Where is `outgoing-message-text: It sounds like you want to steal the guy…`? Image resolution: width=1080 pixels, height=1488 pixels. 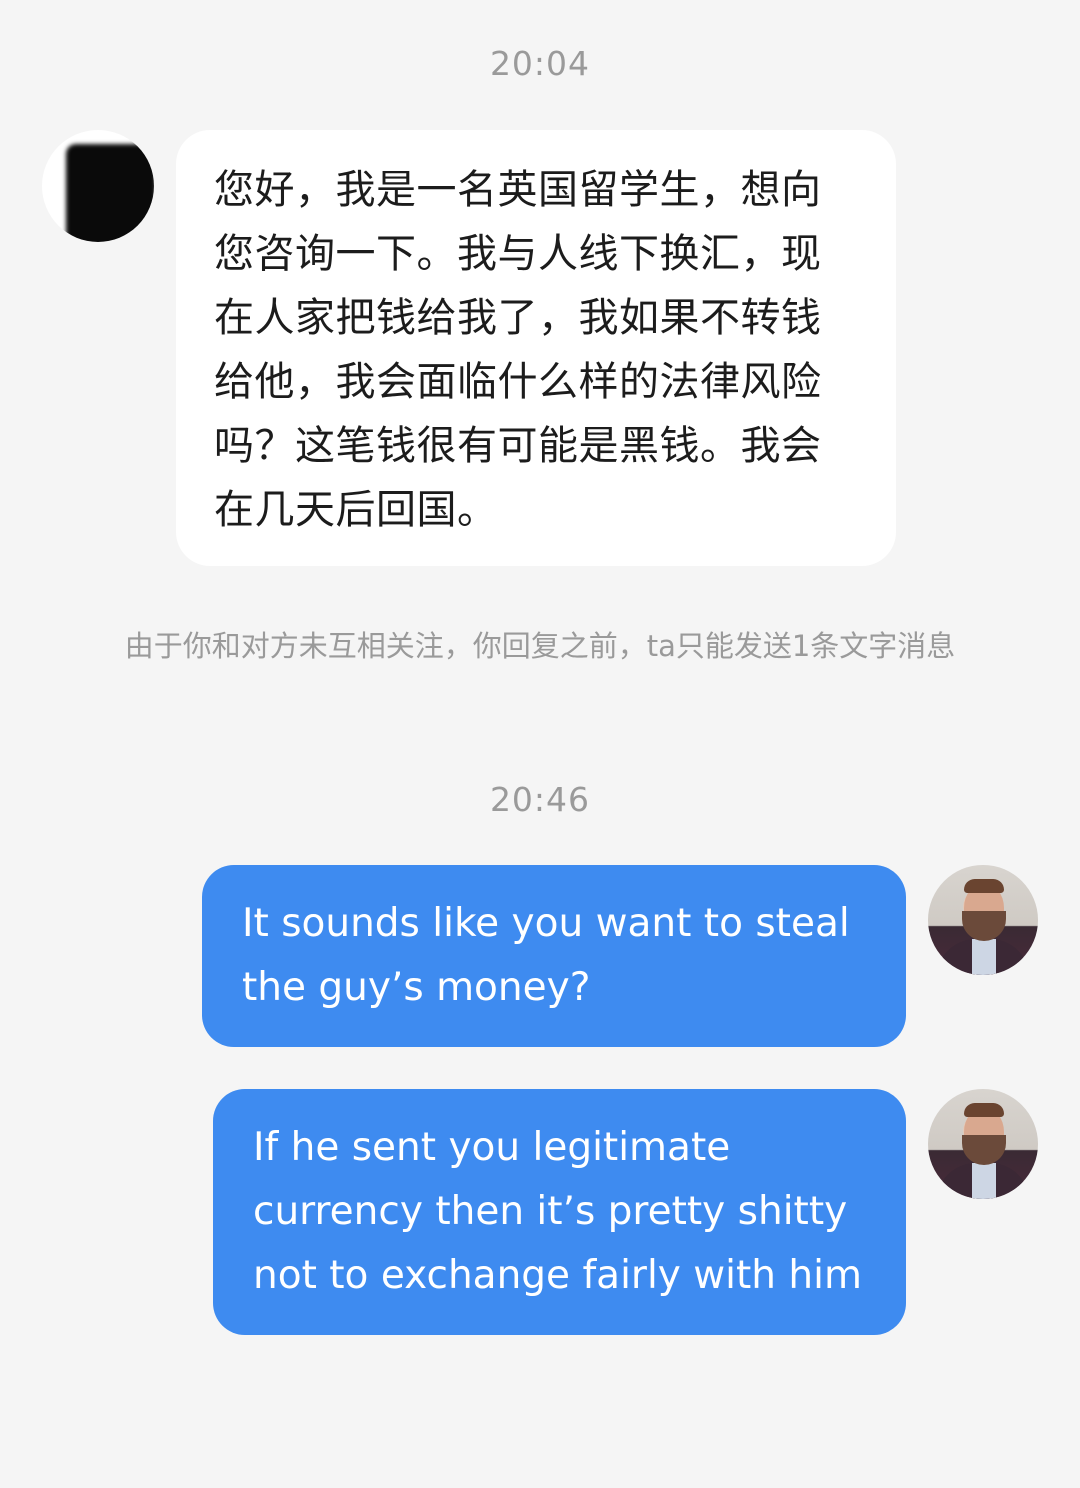 outgoing-message-text: It sounds like you want to steal the guy… is located at coordinates (546, 955).